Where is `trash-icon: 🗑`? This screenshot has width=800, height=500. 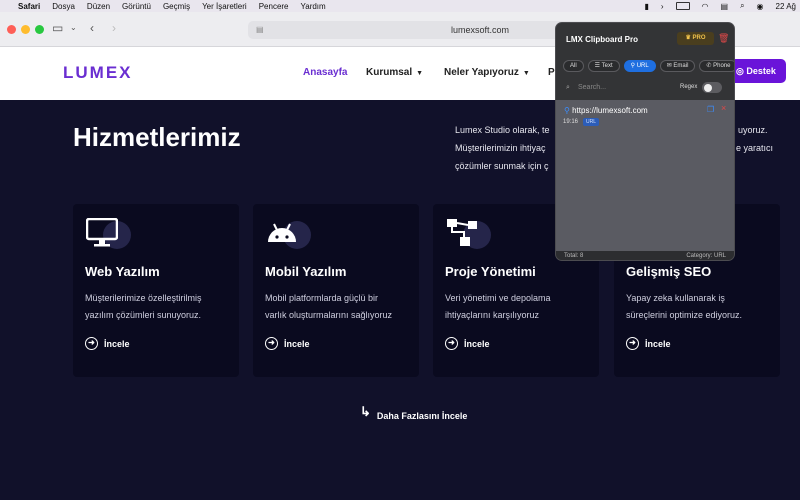 trash-icon: 🗑 is located at coordinates (723, 38).